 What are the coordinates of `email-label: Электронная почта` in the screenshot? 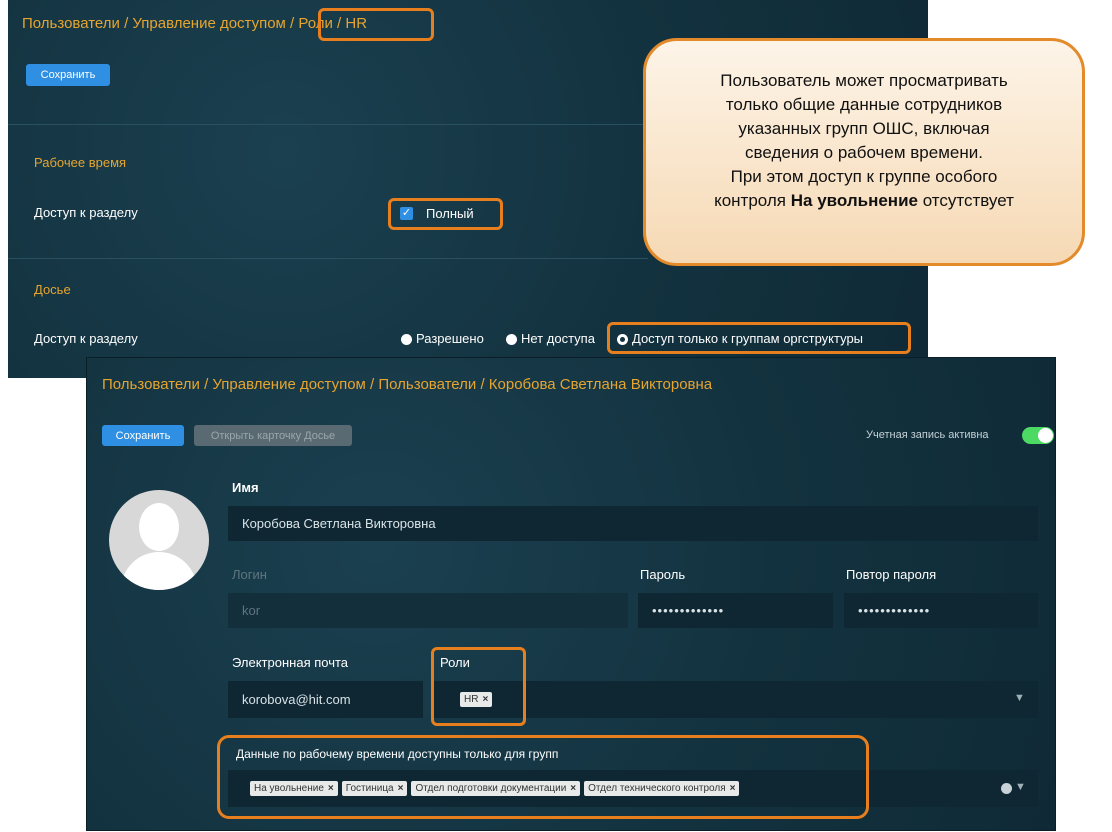 It's located at (290, 662).